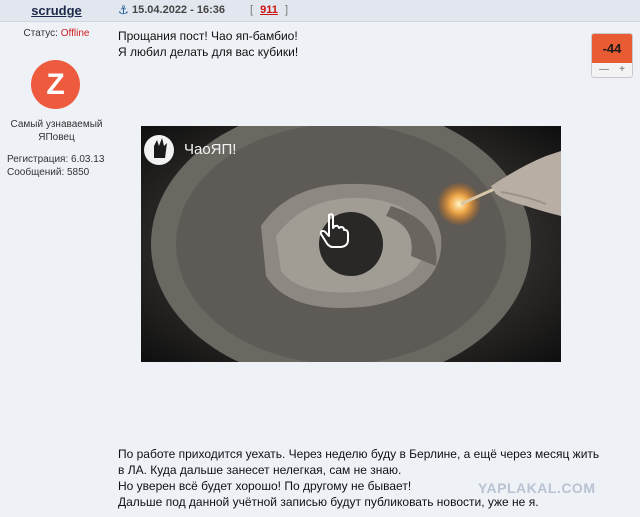 This screenshot has height=517, width=640. I want to click on rating-widget: -44 — +, so click(612, 55).